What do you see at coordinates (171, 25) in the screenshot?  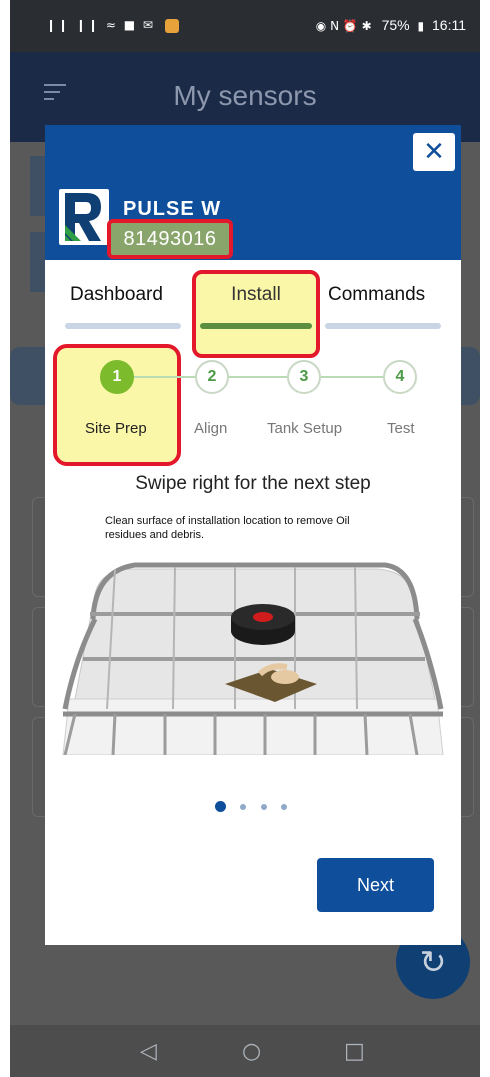 I see `notification-app-icon` at bounding box center [171, 25].